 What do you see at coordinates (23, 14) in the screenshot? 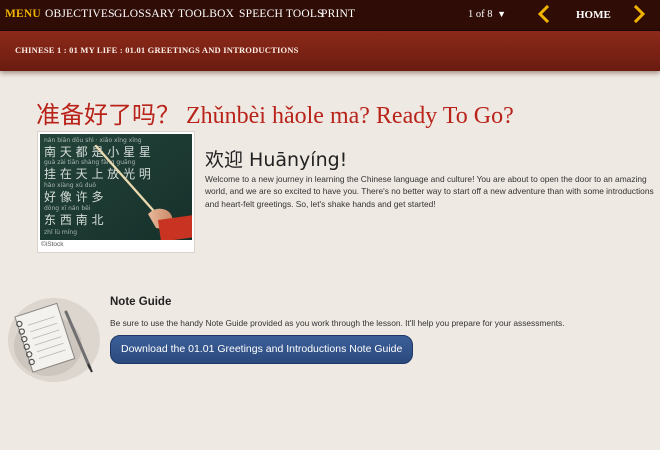
I see `menu-button: MENU` at bounding box center [23, 14].